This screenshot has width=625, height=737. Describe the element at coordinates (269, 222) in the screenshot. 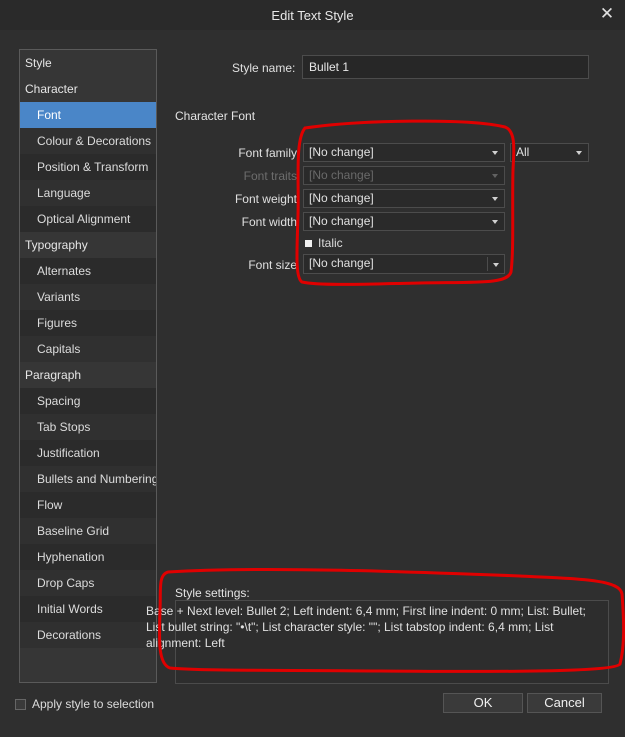

I see `font-width-label: Font width` at that location.